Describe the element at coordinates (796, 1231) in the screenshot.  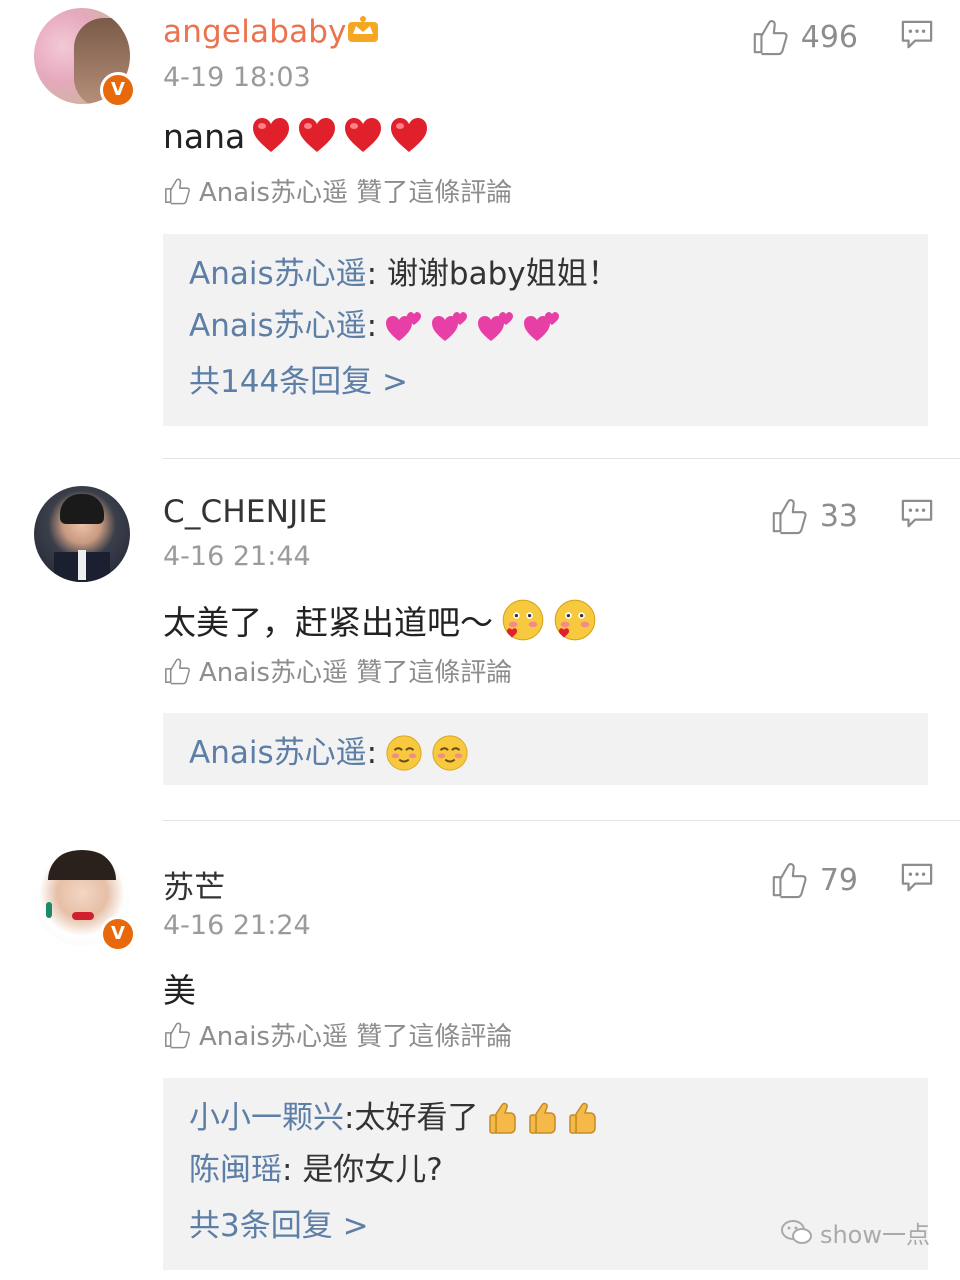
I see `wechat-icon` at that location.